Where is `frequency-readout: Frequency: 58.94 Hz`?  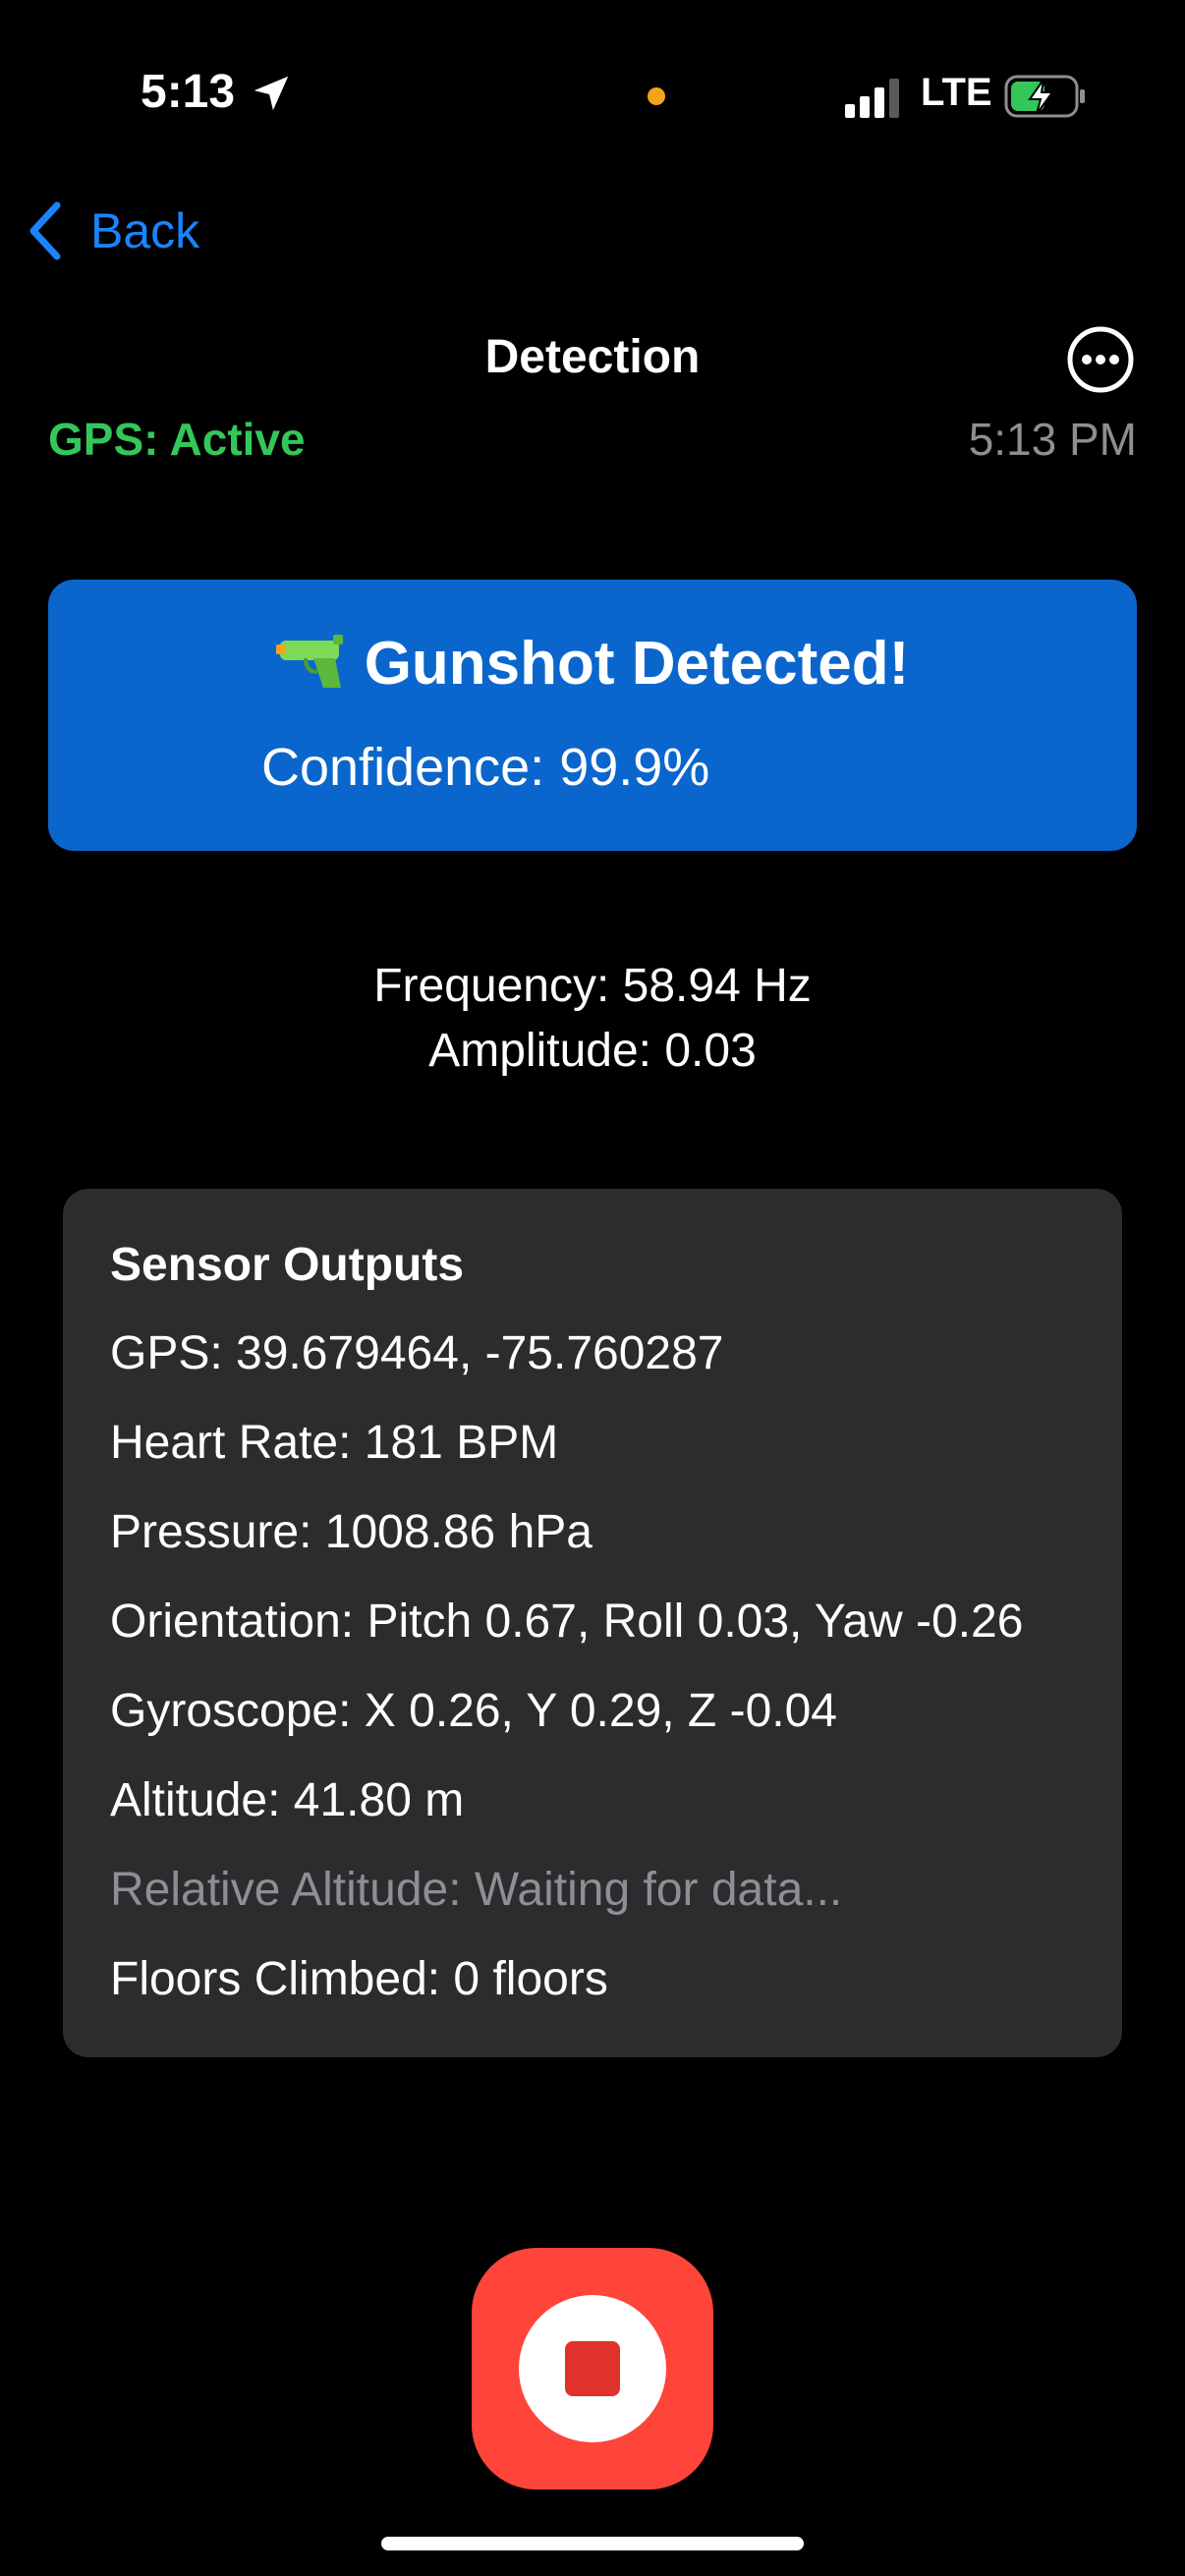 frequency-readout: Frequency: 58.94 Hz is located at coordinates (592, 986).